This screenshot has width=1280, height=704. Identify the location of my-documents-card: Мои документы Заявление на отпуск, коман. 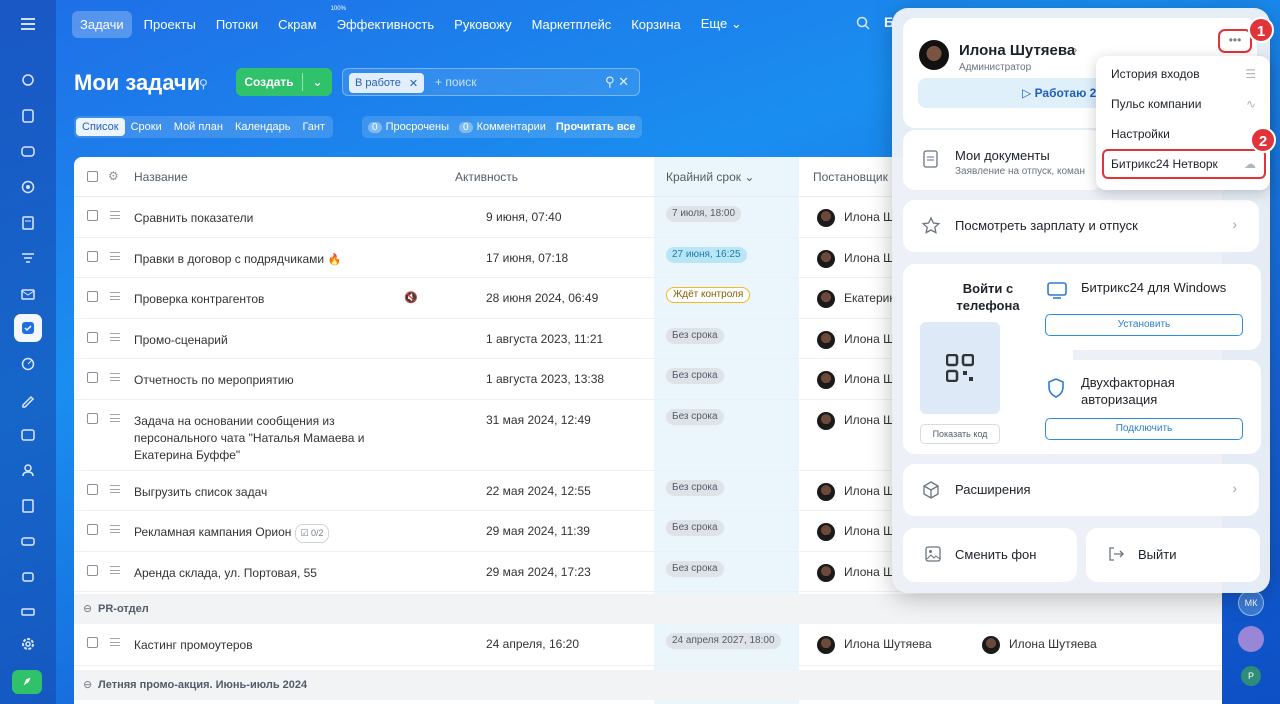
(1003, 160).